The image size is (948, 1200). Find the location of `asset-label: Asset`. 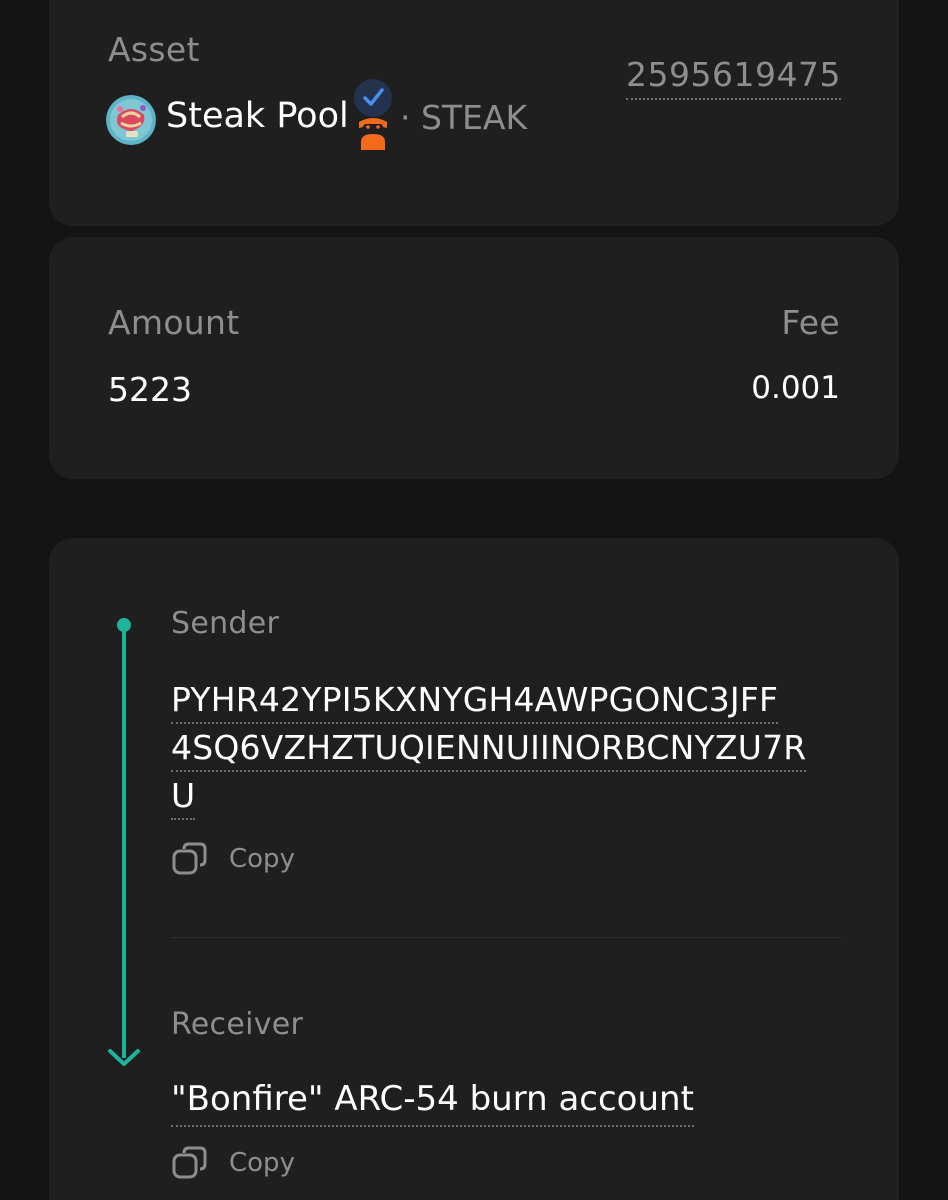

asset-label: Asset is located at coordinates (154, 49).